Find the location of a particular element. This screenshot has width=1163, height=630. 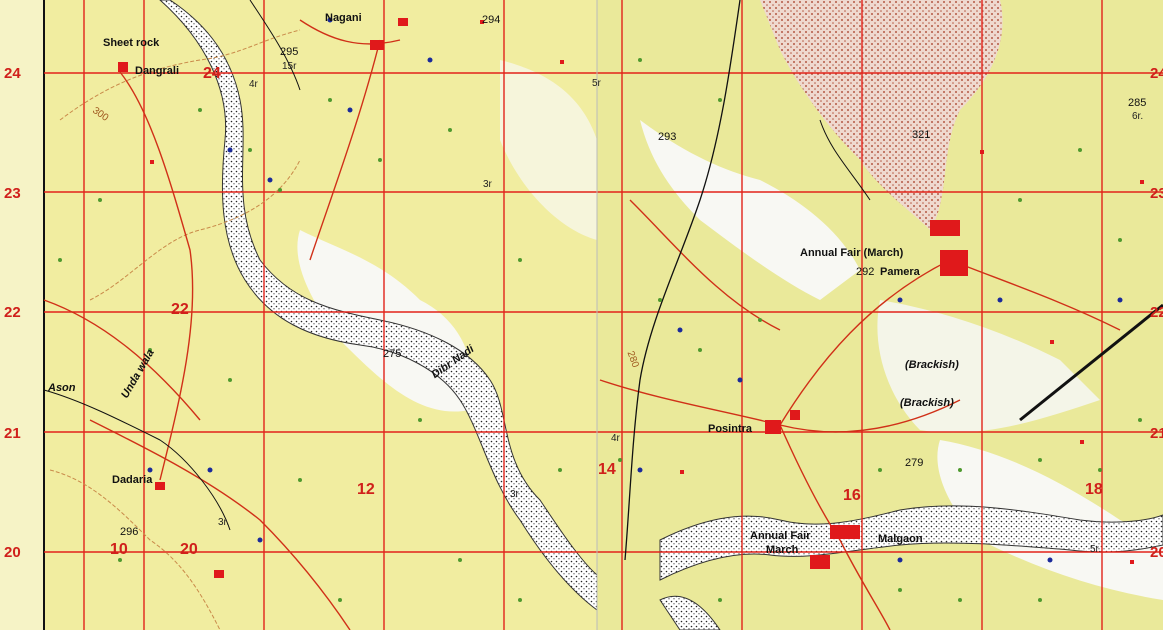

place-annual-fair-malgaon: Annual Fair is located at coordinates (780, 536).